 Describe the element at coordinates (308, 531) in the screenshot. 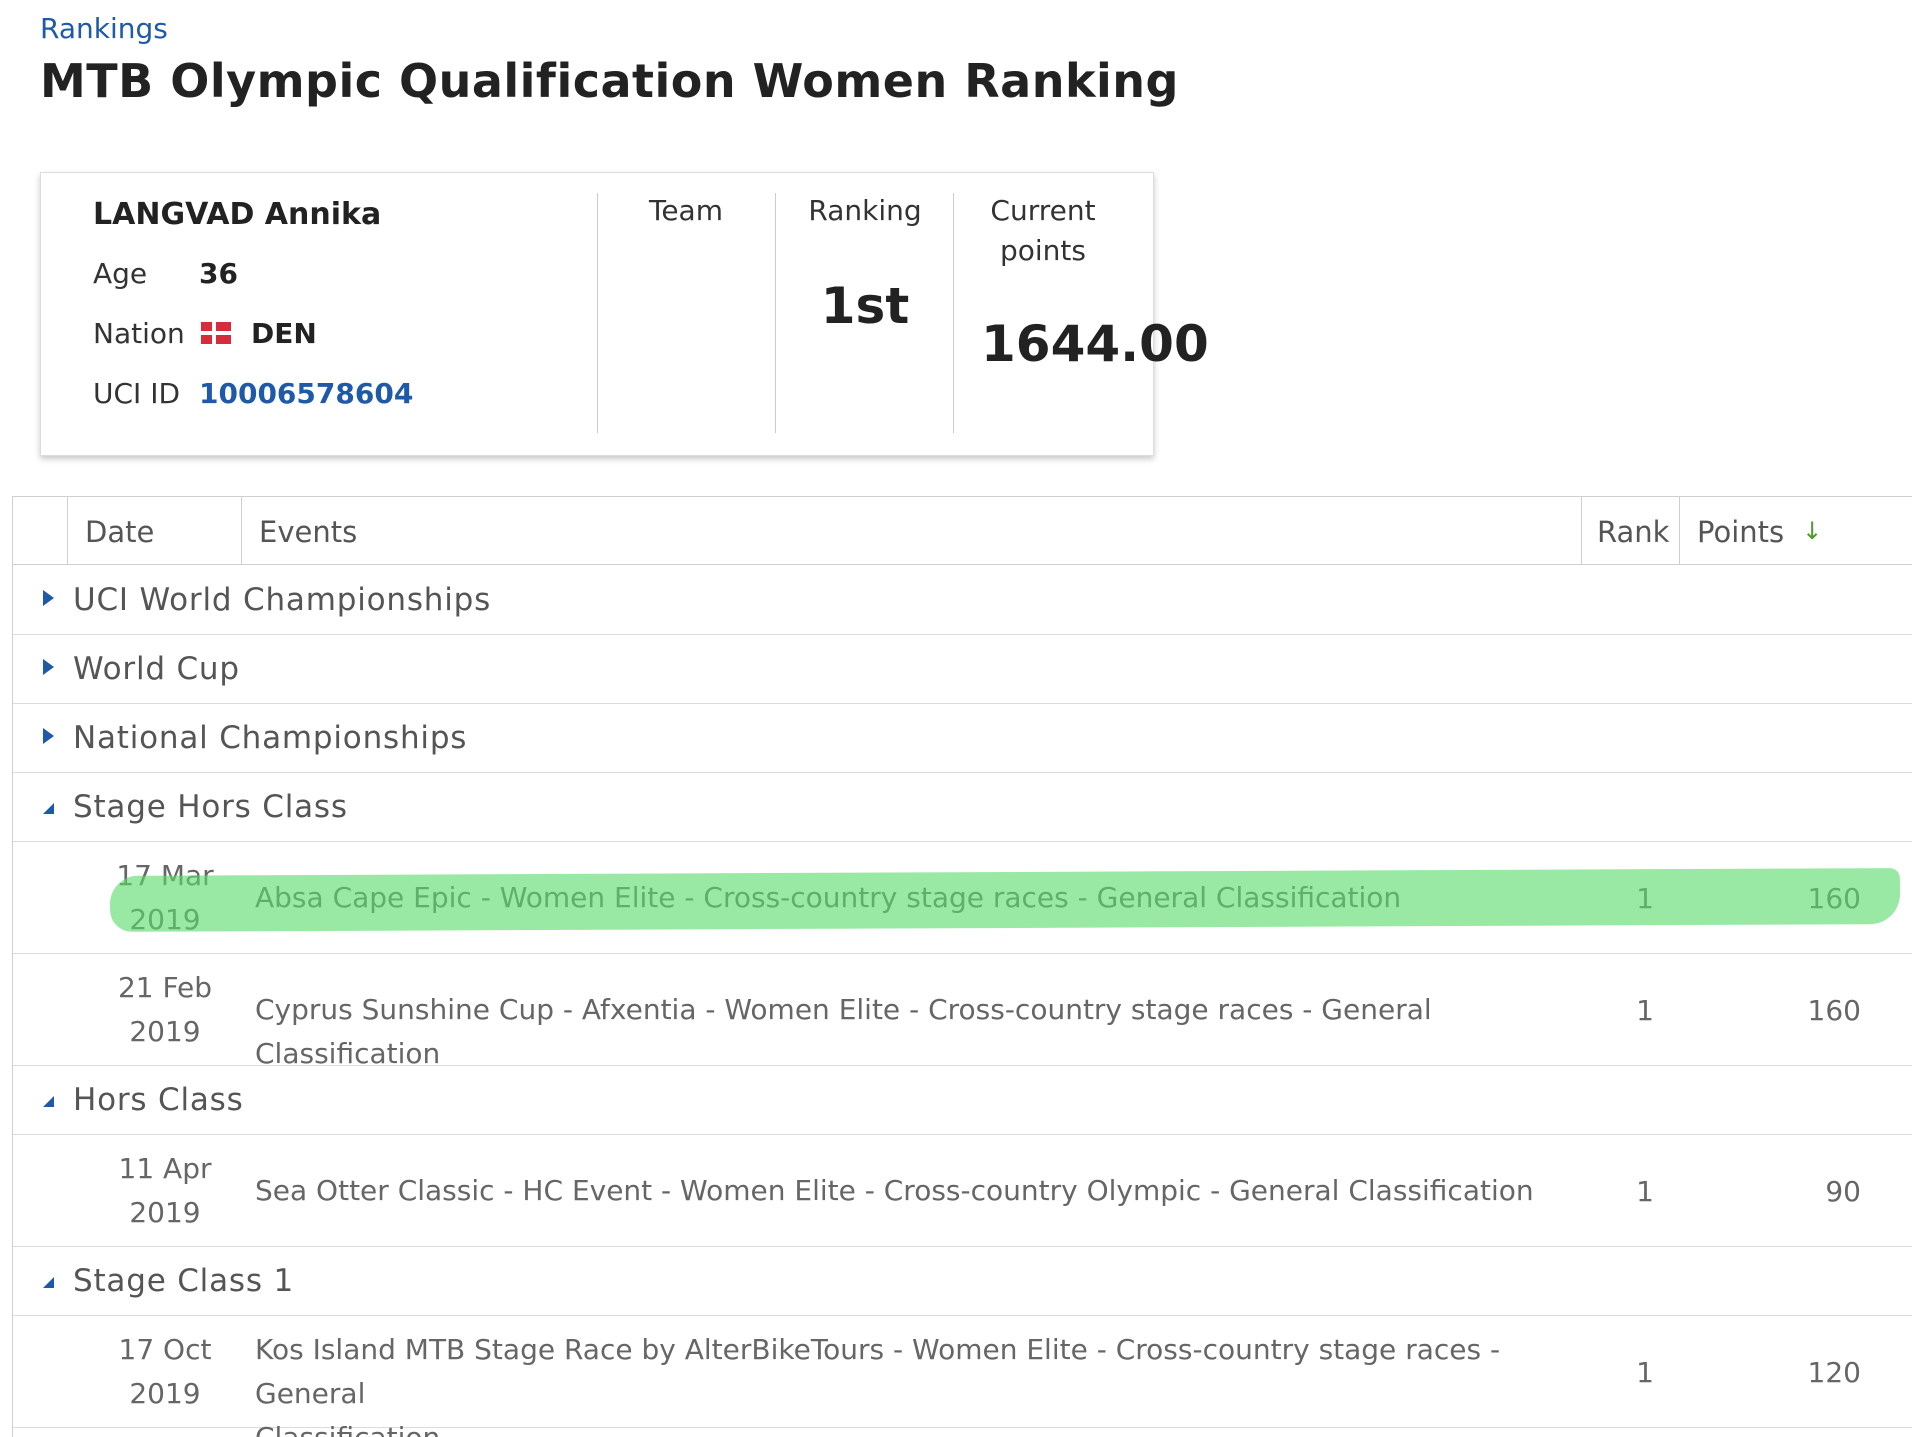

I see `column-header-events: Events` at that location.